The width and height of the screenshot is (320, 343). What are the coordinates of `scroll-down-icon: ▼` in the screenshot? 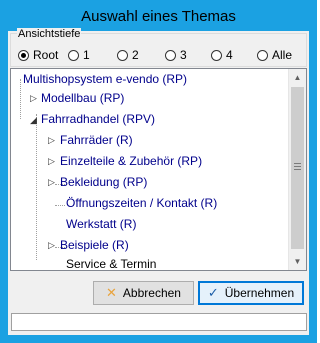 It's located at (297, 261).